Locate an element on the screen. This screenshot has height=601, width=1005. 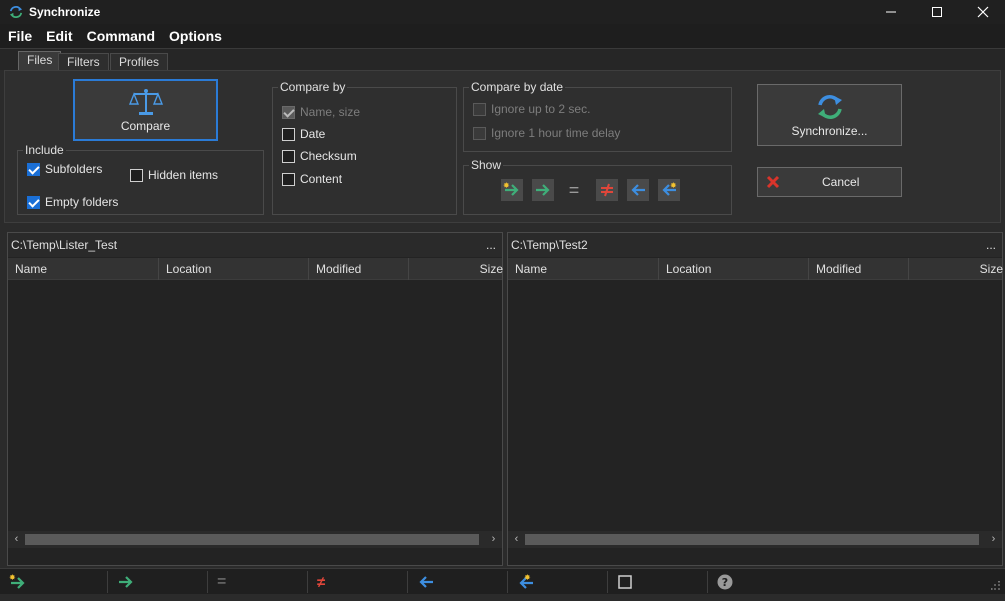
new-right-icon: ✸ is located at coordinates (511, 188).